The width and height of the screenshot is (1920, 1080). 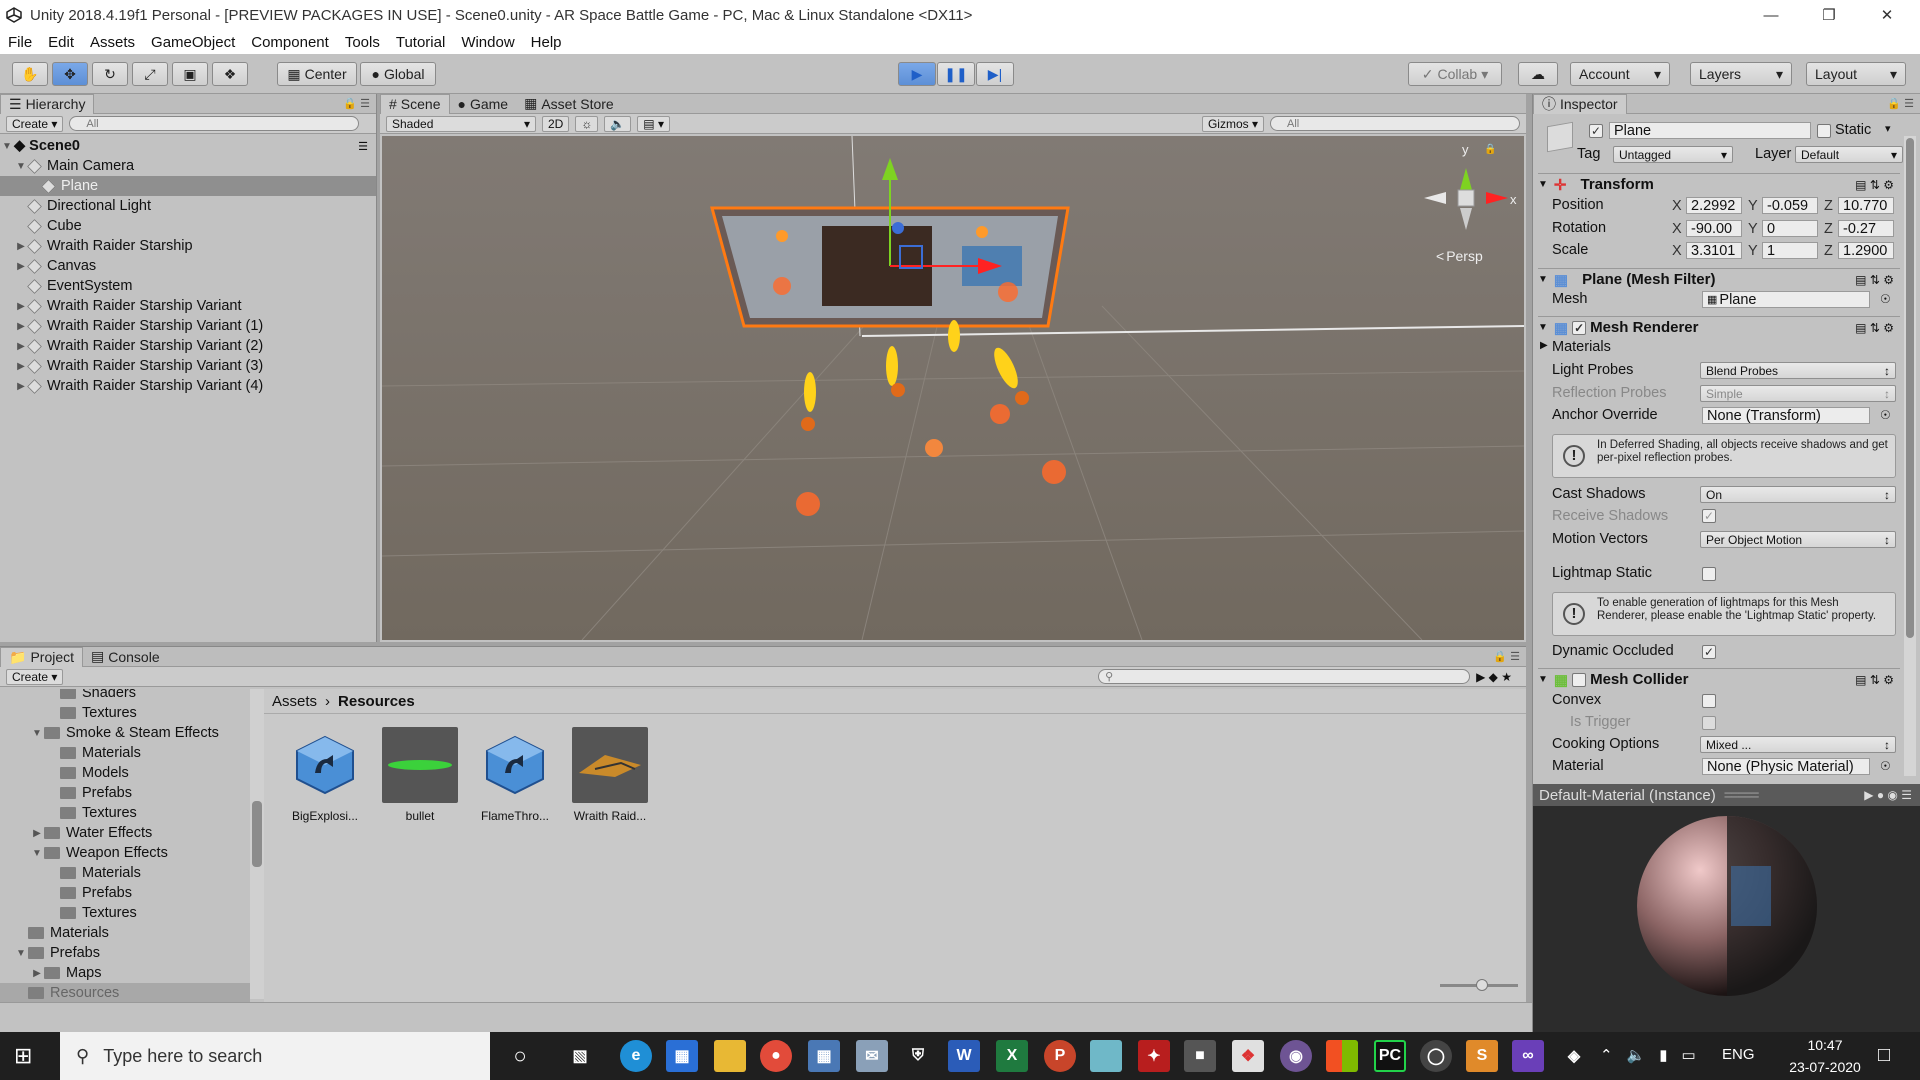 What do you see at coordinates (1342, 1056) in the screenshot?
I see `office-icon` at bounding box center [1342, 1056].